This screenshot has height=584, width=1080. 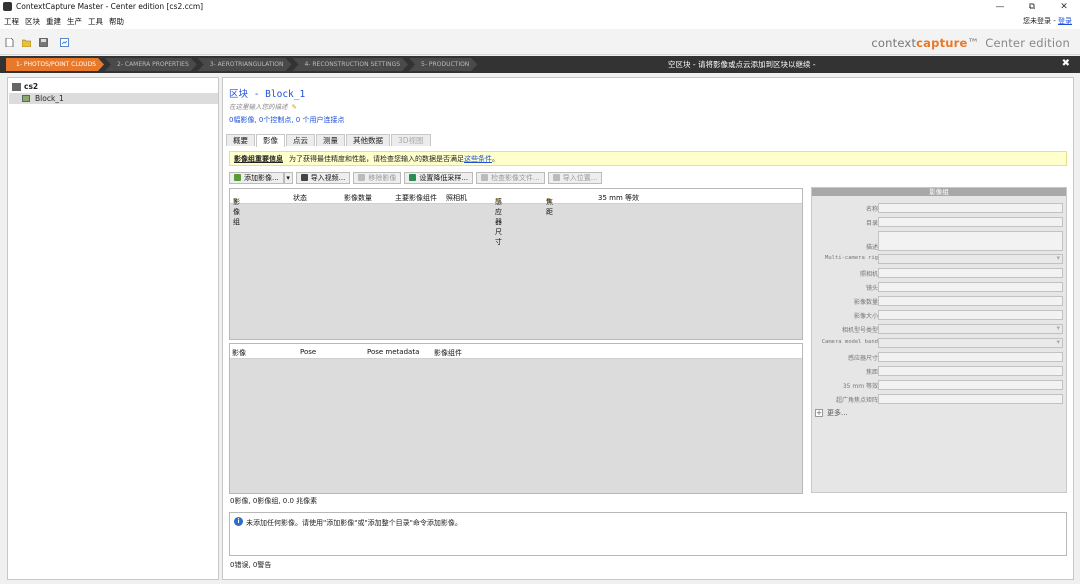 I want to click on step-reconstruction-settings: 4- RECONSTRUCTION SETTINGS, so click(x=350, y=64).